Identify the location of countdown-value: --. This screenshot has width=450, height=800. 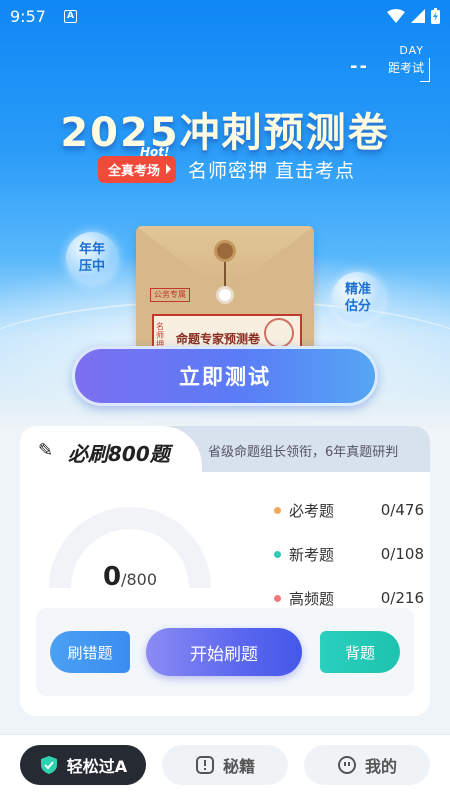
(359, 66).